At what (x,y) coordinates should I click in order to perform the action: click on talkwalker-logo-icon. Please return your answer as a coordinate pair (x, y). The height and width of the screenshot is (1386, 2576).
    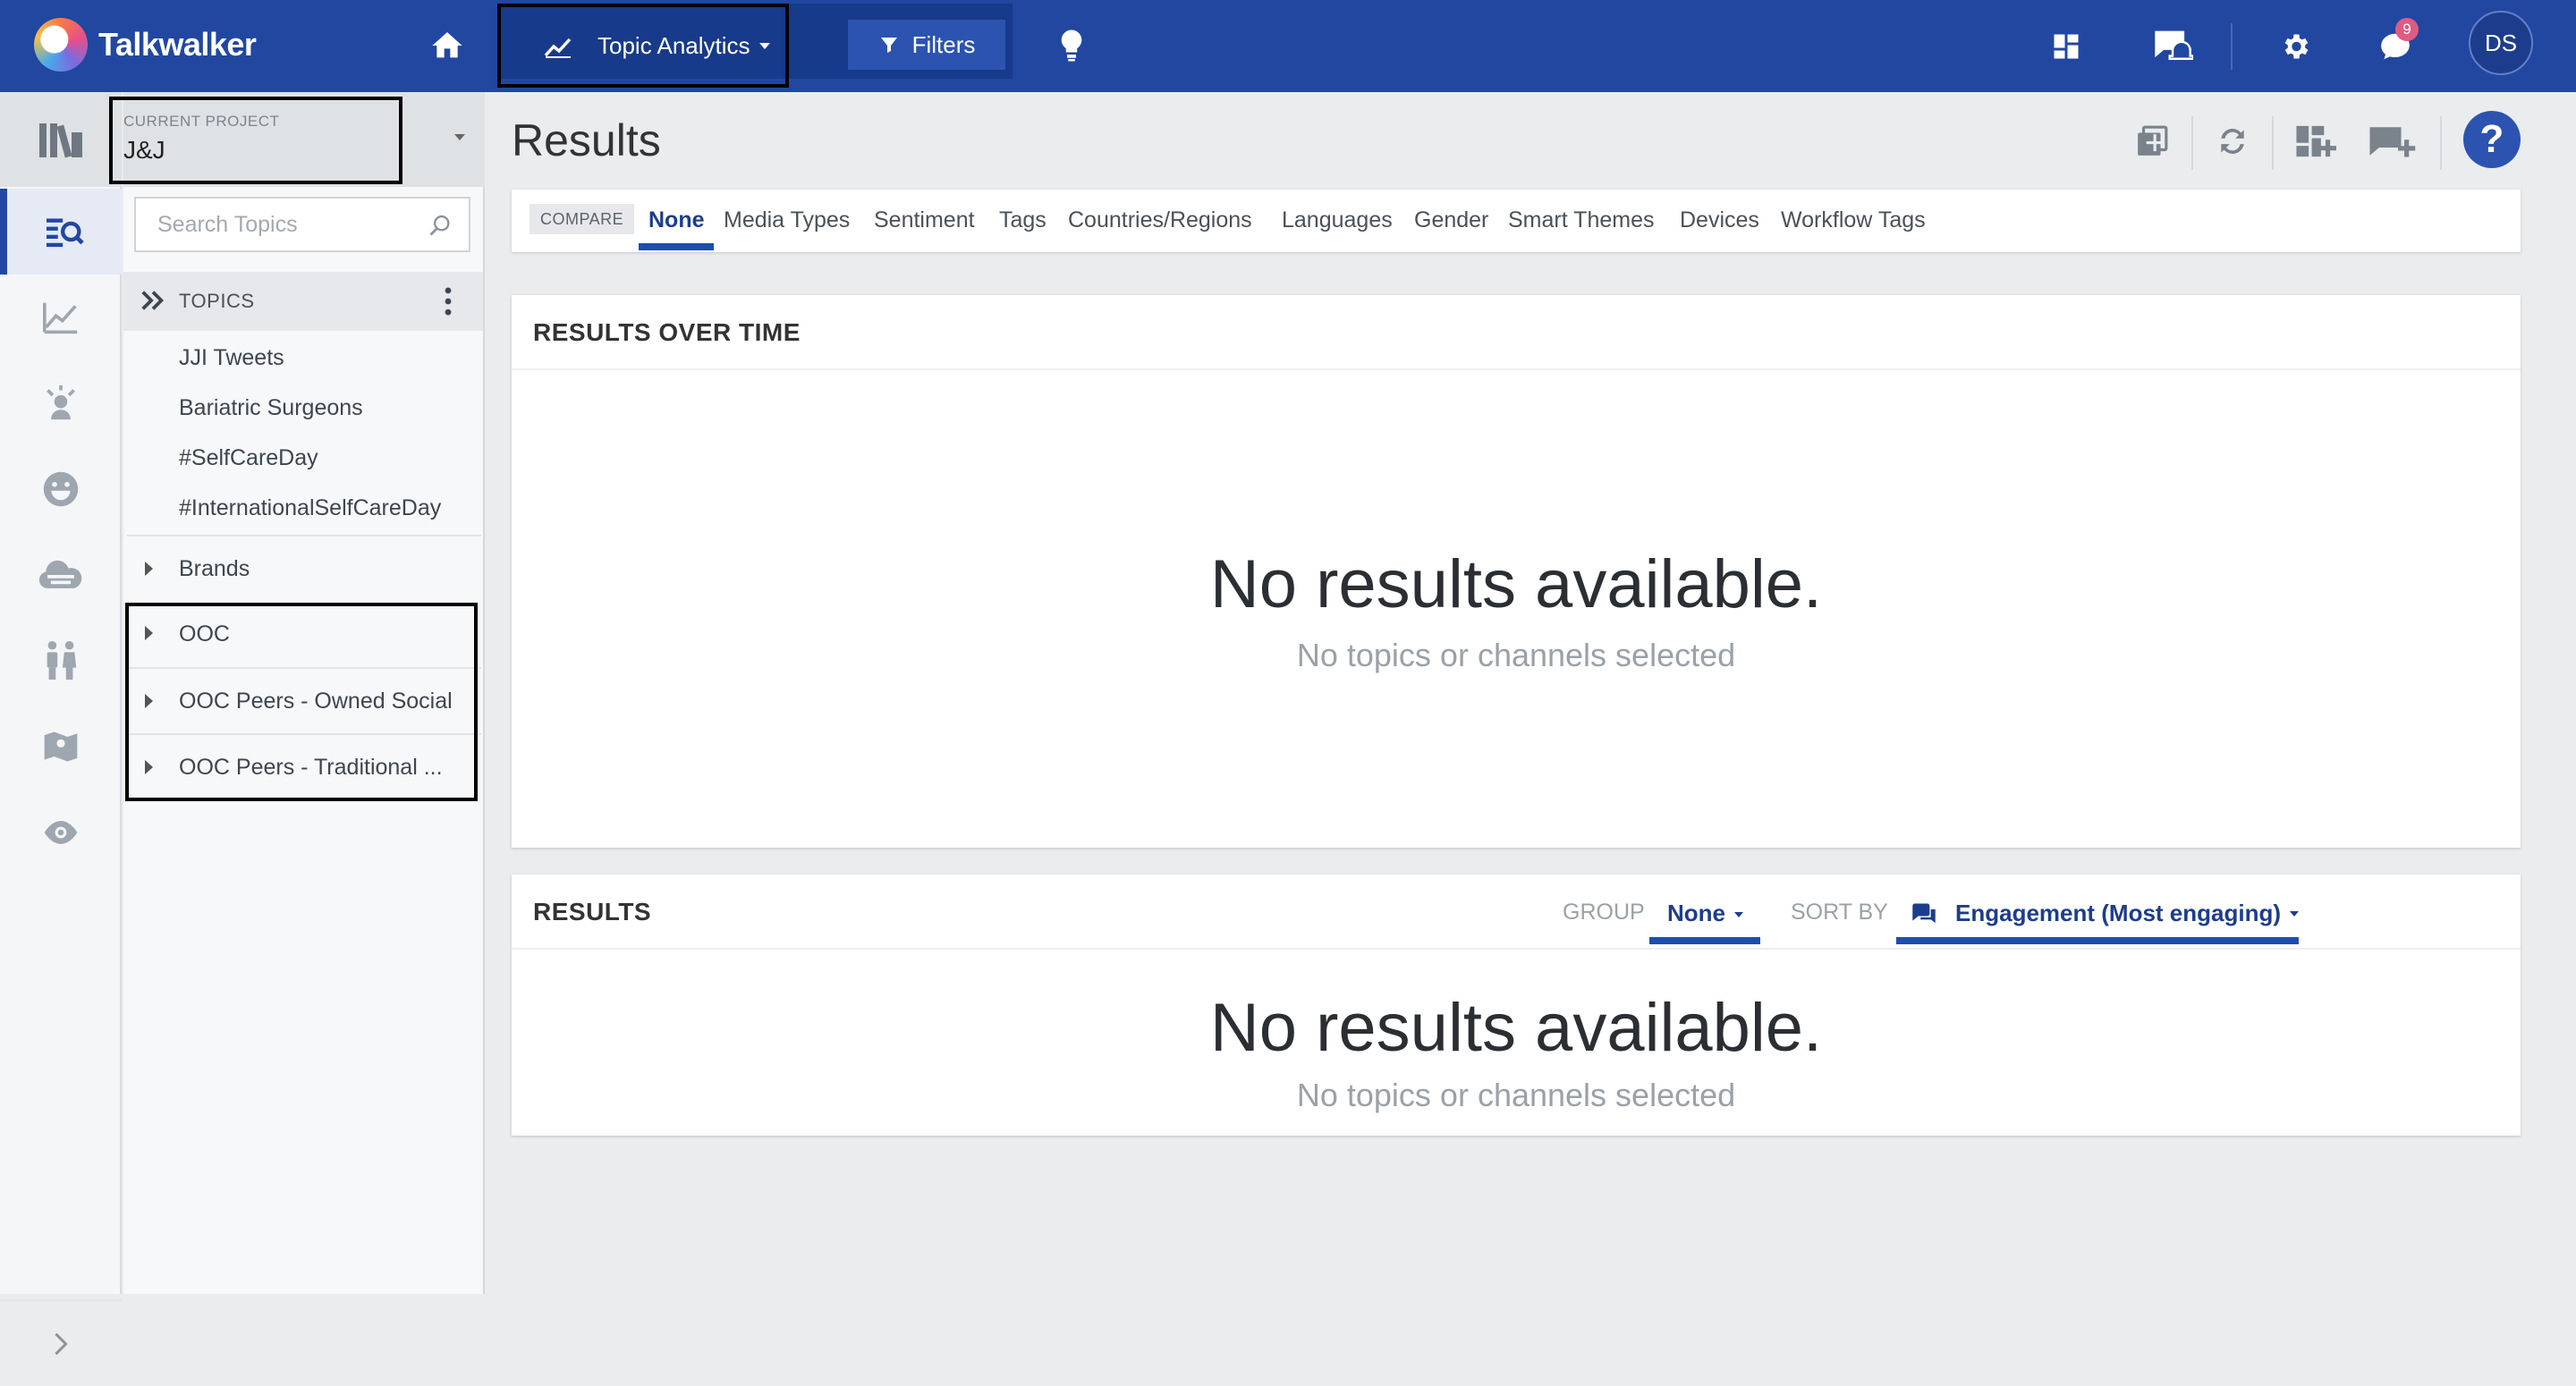
    Looking at the image, I should click on (61, 45).